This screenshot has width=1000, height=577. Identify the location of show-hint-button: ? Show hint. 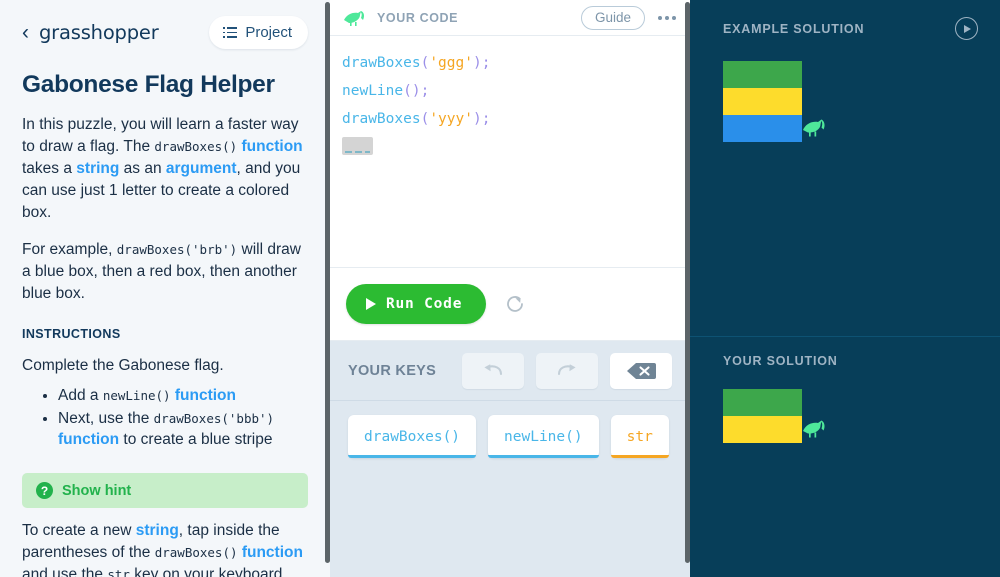
(165, 491).